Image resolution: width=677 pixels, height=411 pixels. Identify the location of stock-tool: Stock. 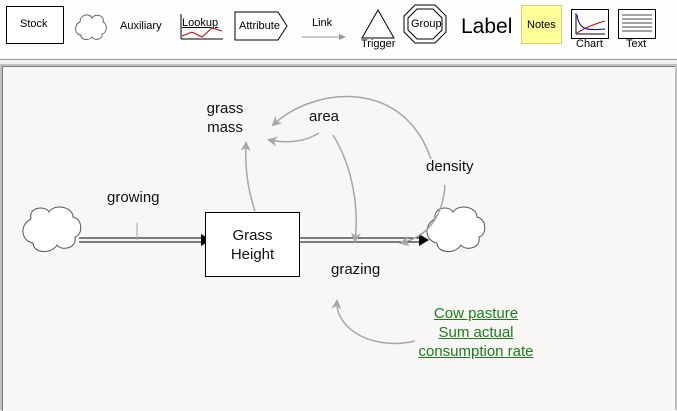
(35, 25).